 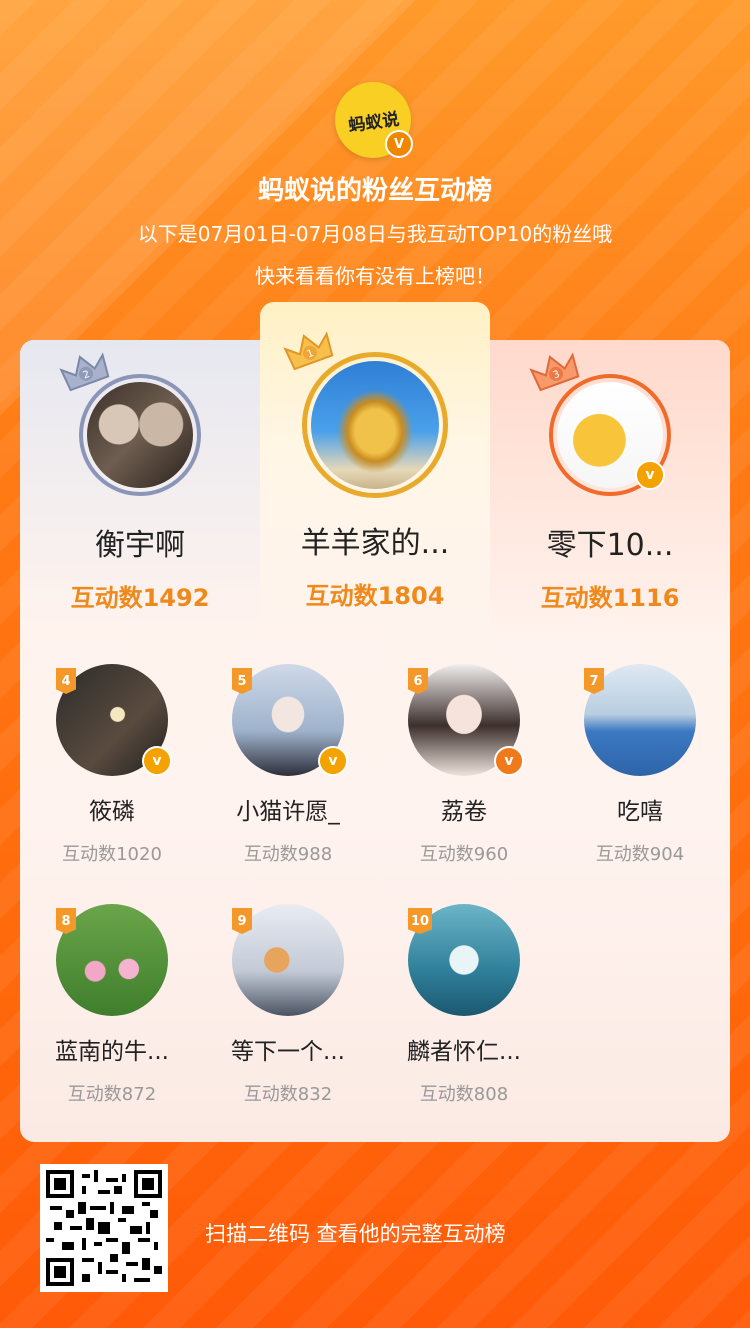 I want to click on avatar: 6 v, so click(x=466, y=720).